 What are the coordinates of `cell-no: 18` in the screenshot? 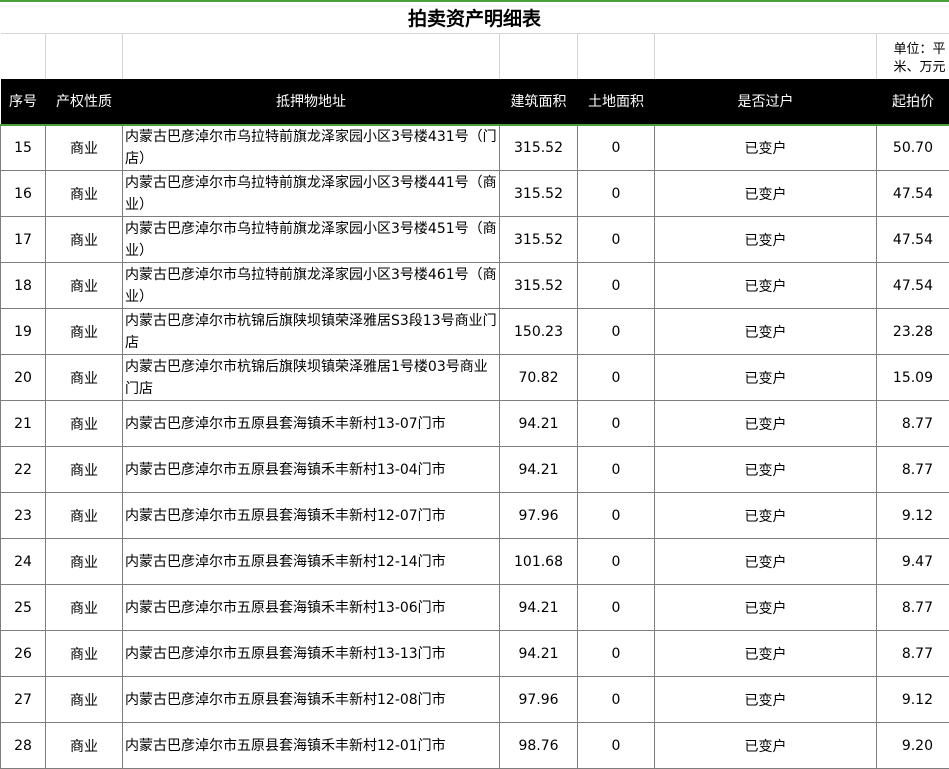 It's located at (23, 285).